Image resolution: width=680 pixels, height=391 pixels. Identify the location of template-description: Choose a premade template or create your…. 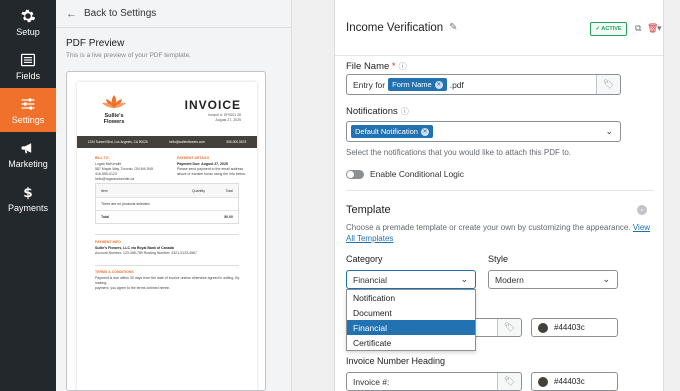
(501, 233).